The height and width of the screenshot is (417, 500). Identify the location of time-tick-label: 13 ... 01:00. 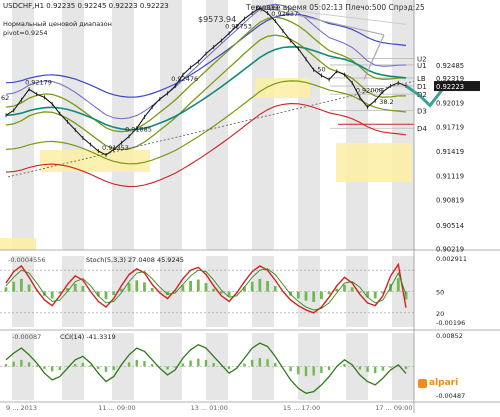
(209, 408).